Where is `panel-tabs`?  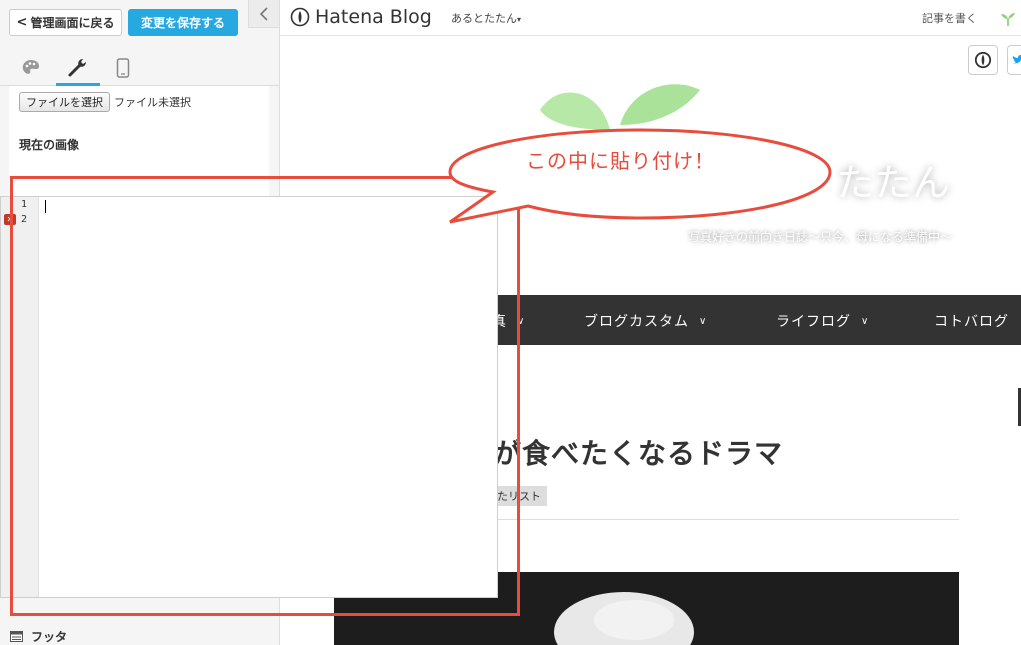 panel-tabs is located at coordinates (139, 65).